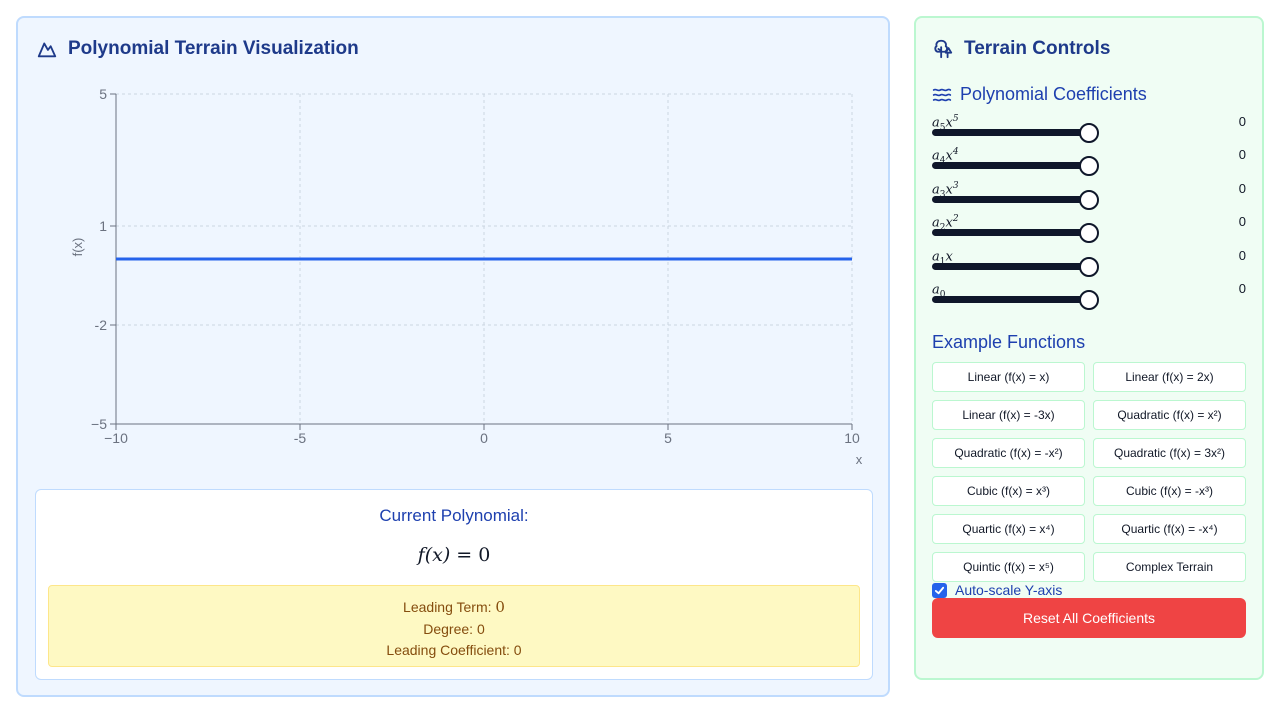  I want to click on leading-term-label: Leading Term:, so click(449, 607).